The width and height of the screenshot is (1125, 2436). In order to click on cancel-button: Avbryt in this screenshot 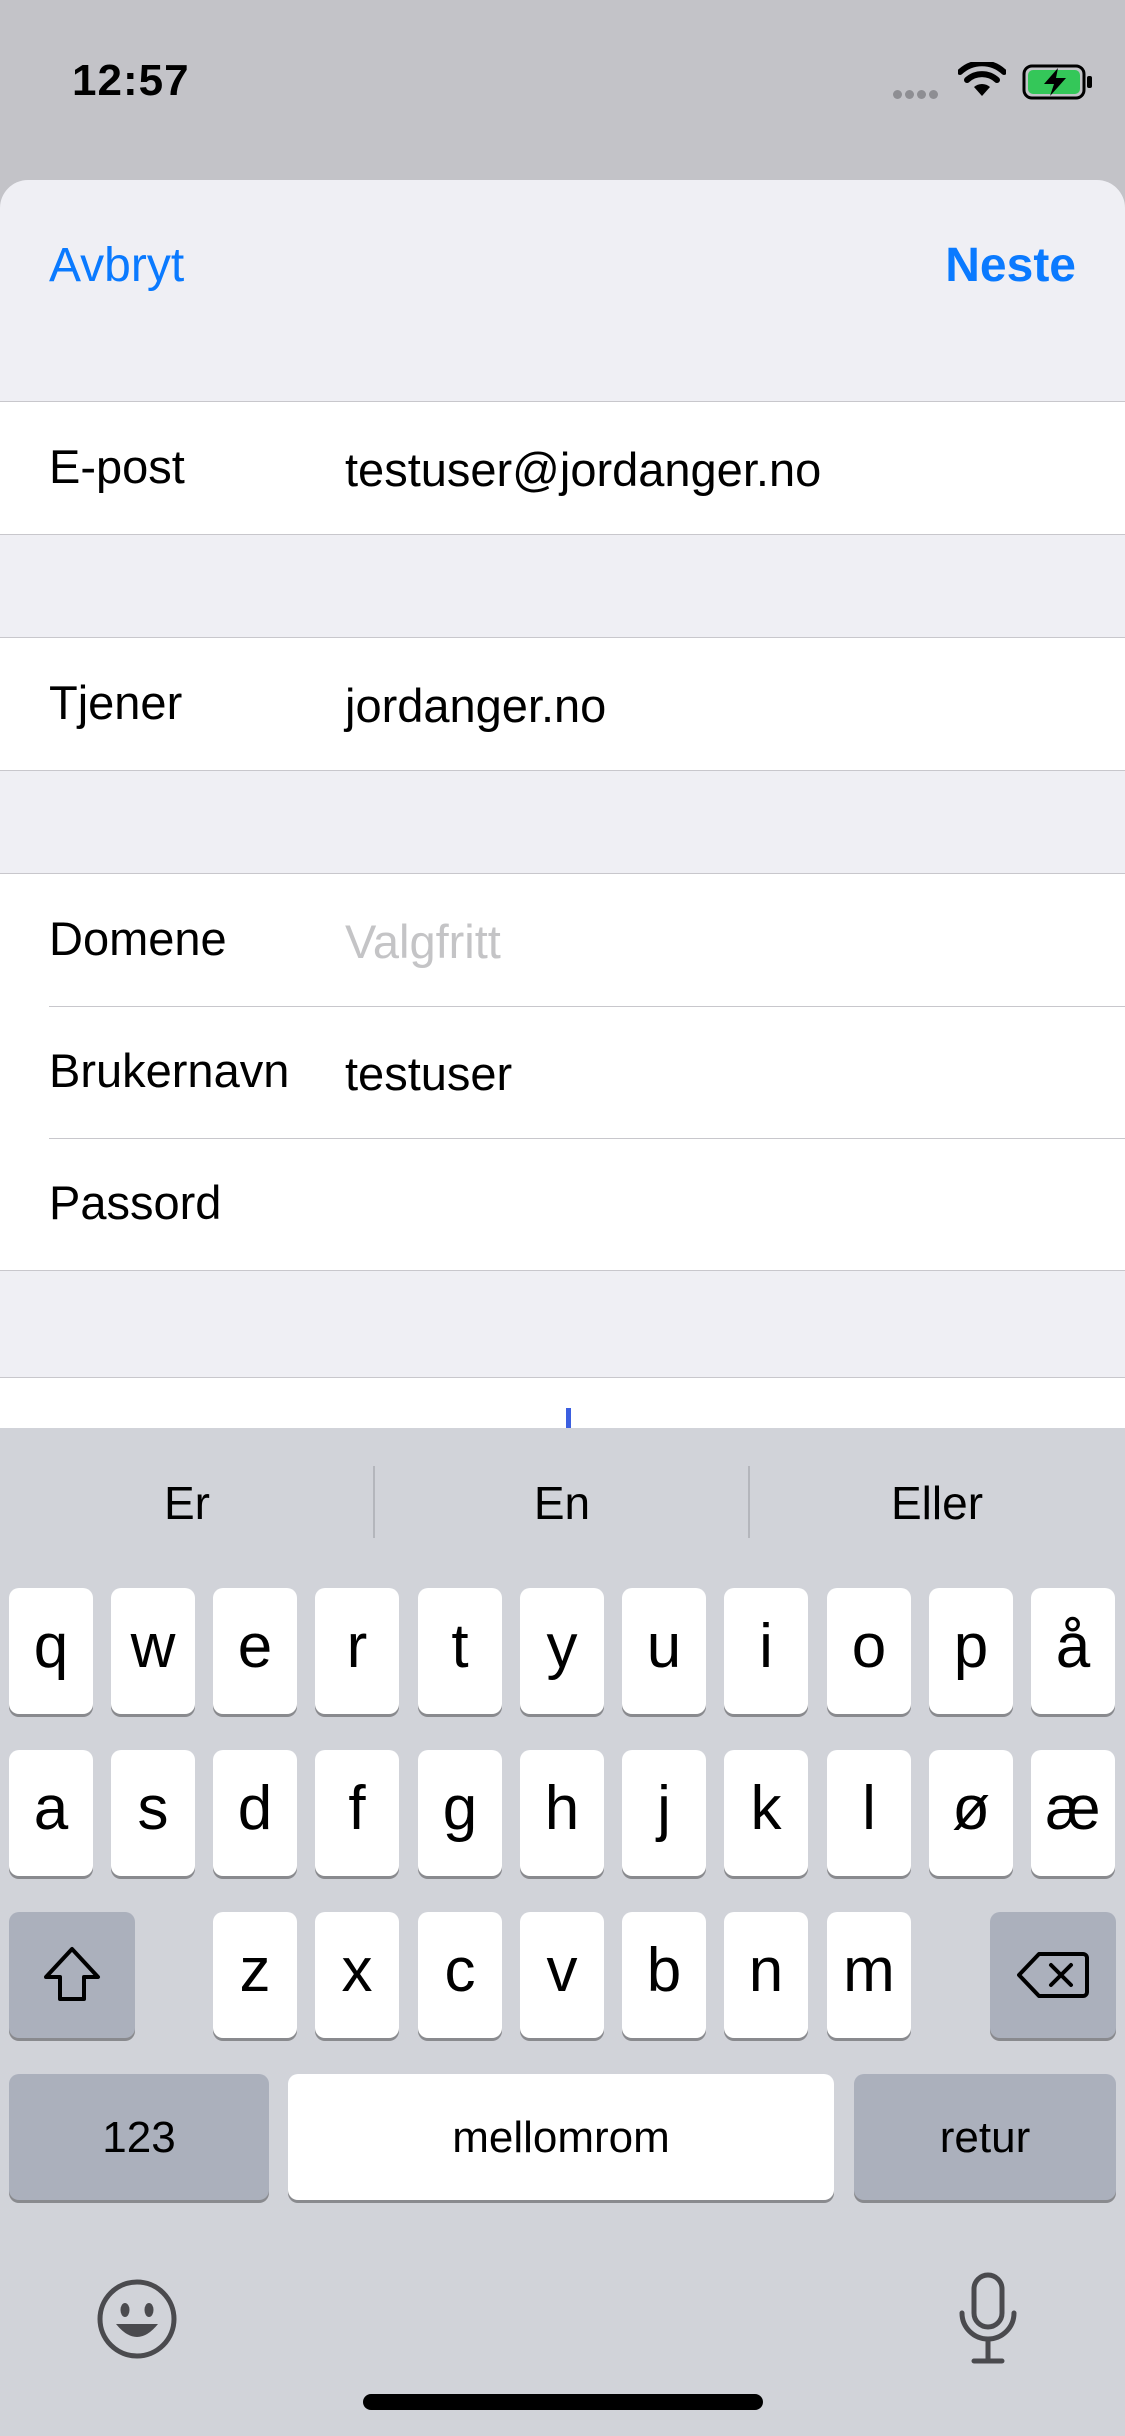, I will do `click(116, 265)`.